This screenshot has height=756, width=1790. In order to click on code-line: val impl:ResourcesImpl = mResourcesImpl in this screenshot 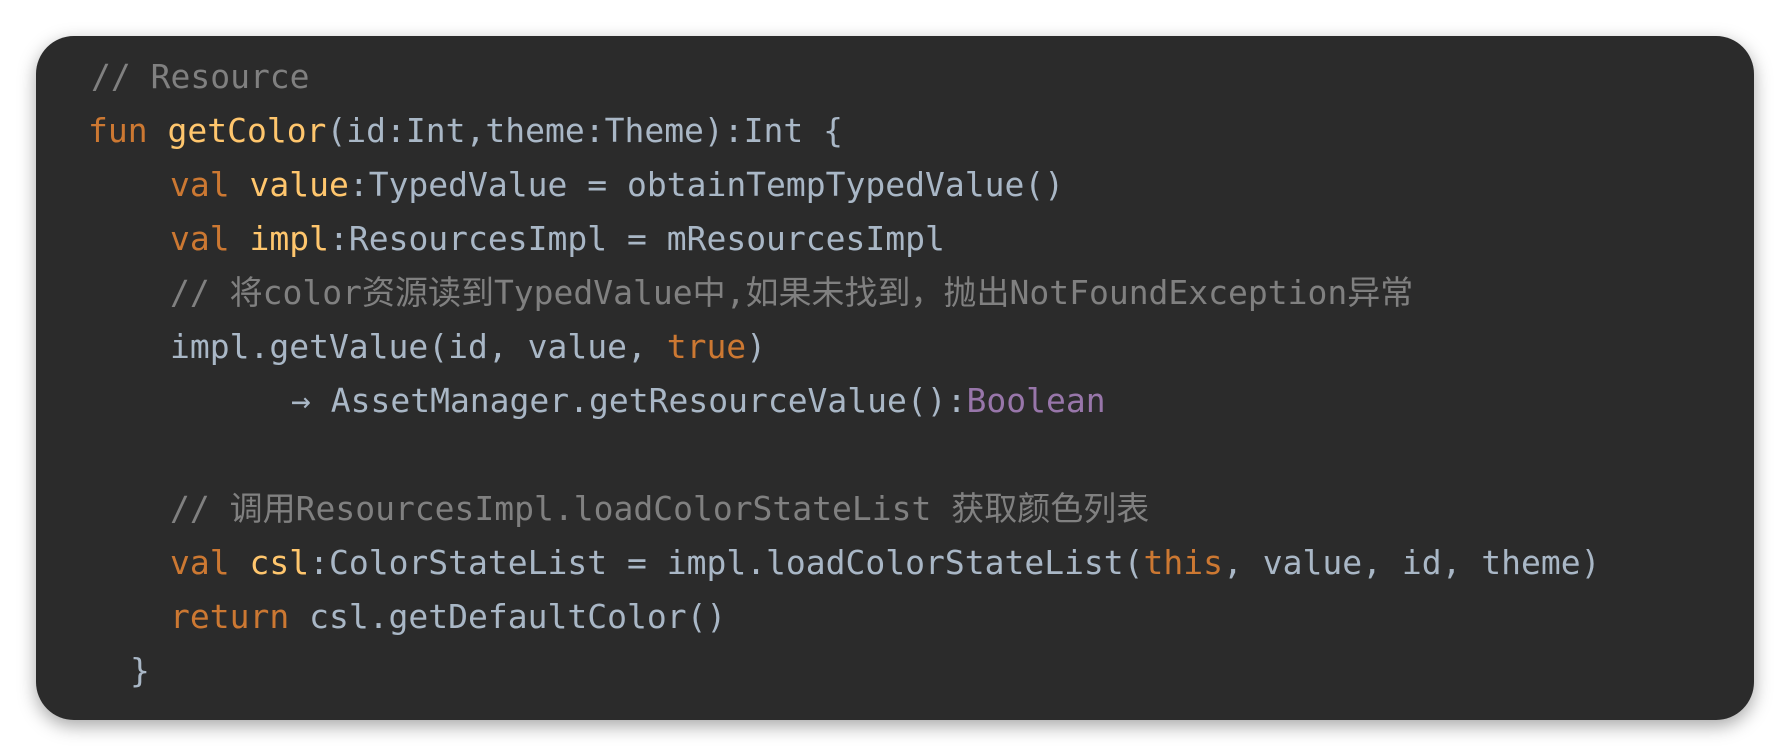, I will do `click(818, 239)`.